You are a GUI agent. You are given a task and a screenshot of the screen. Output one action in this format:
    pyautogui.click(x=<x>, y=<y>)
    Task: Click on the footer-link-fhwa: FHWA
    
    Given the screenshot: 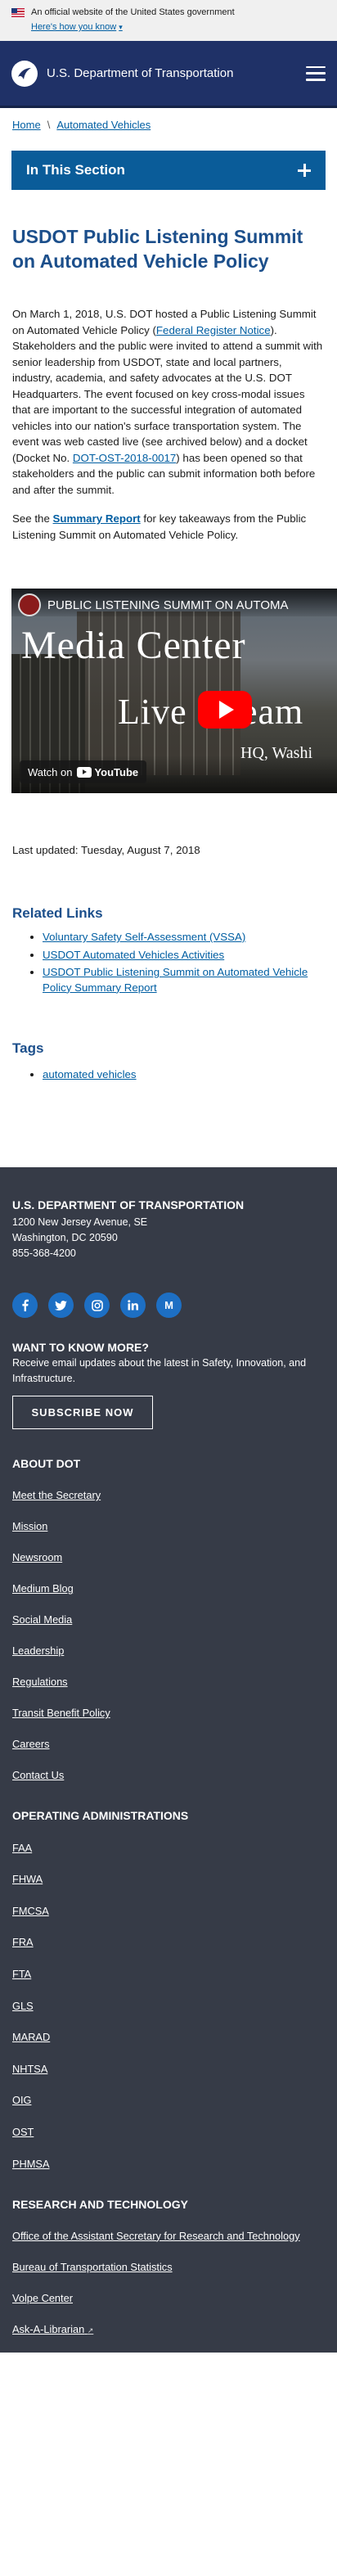 What is the action you would take?
    pyautogui.click(x=168, y=1879)
    